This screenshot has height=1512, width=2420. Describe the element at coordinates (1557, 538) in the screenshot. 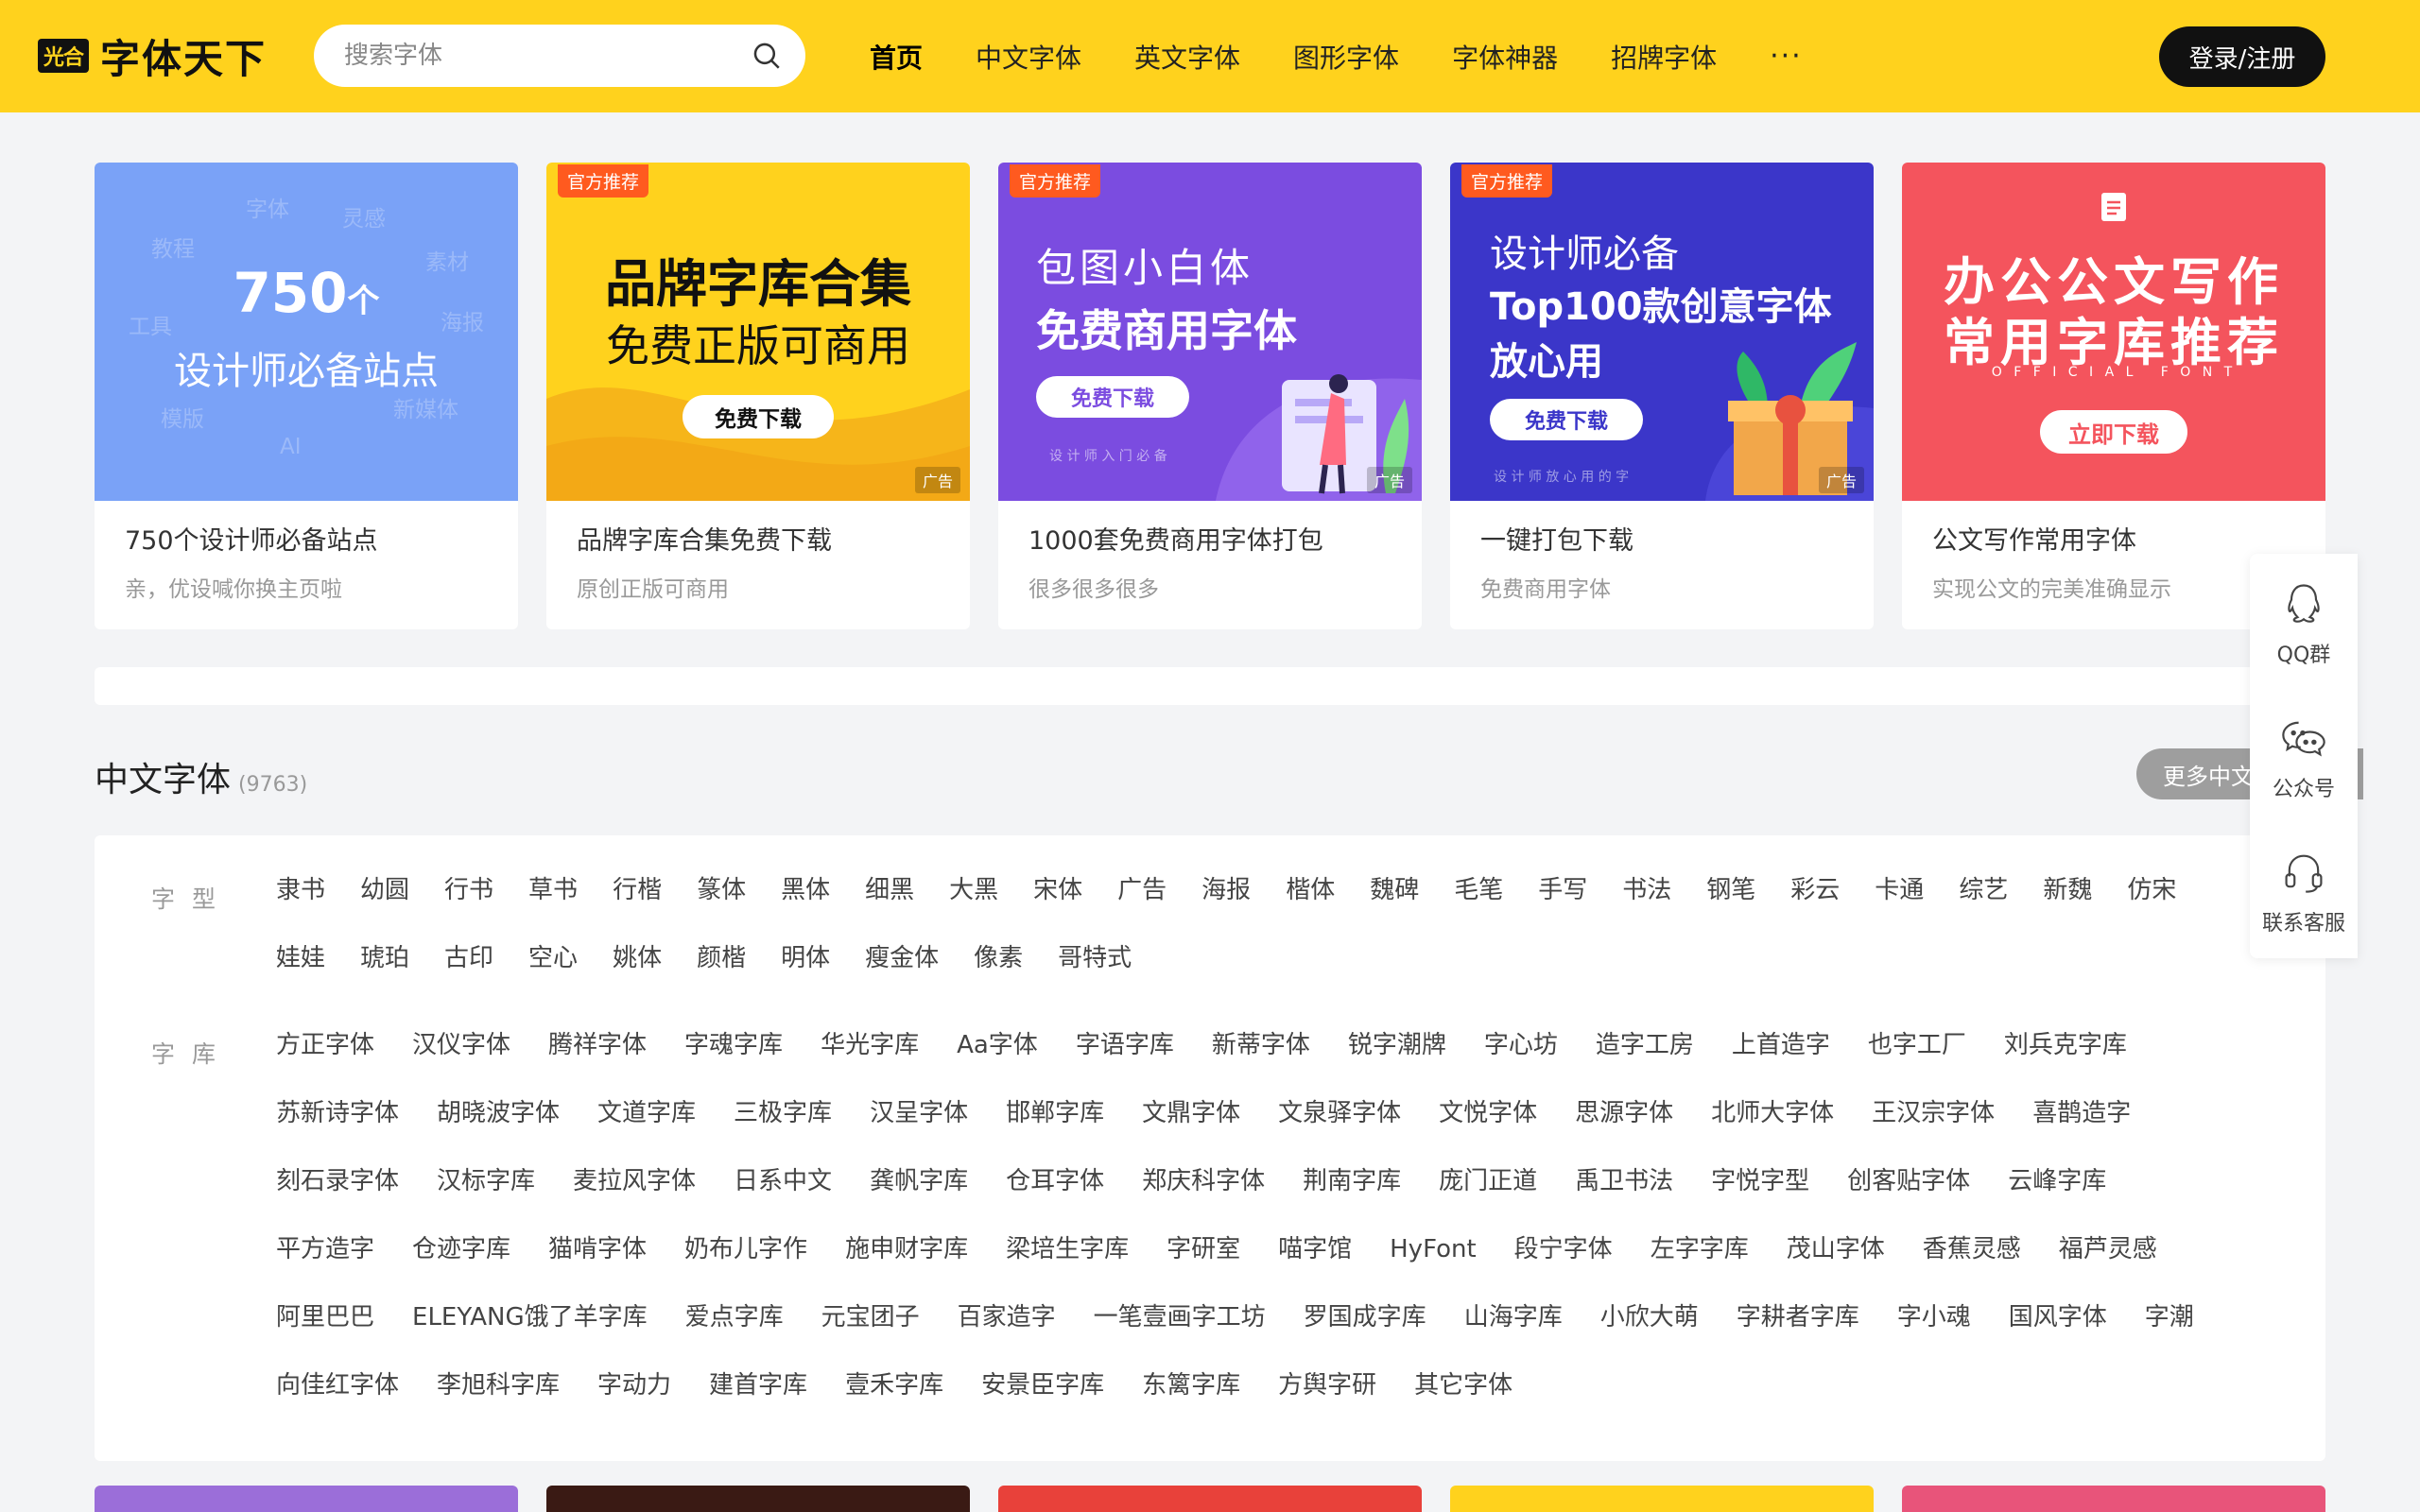

I see `card-title: 一键打包下载` at that location.